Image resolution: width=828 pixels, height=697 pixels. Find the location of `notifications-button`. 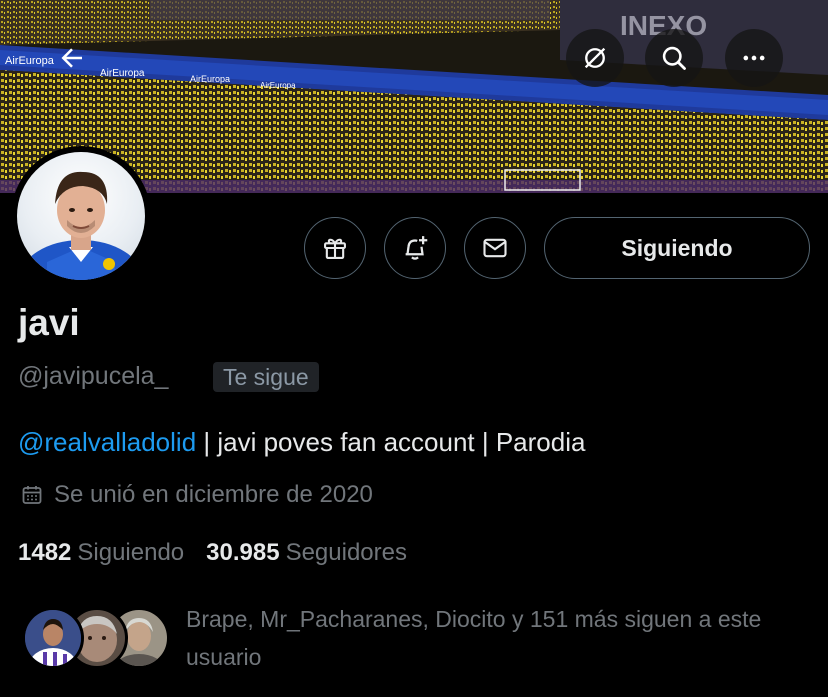

notifications-button is located at coordinates (415, 248).